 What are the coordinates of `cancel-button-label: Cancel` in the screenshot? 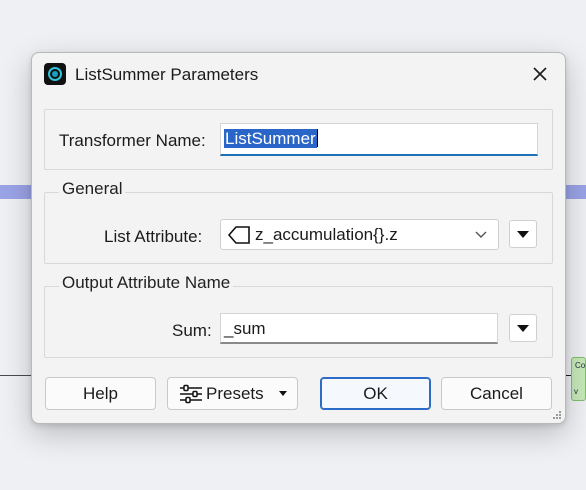 It's located at (496, 393).